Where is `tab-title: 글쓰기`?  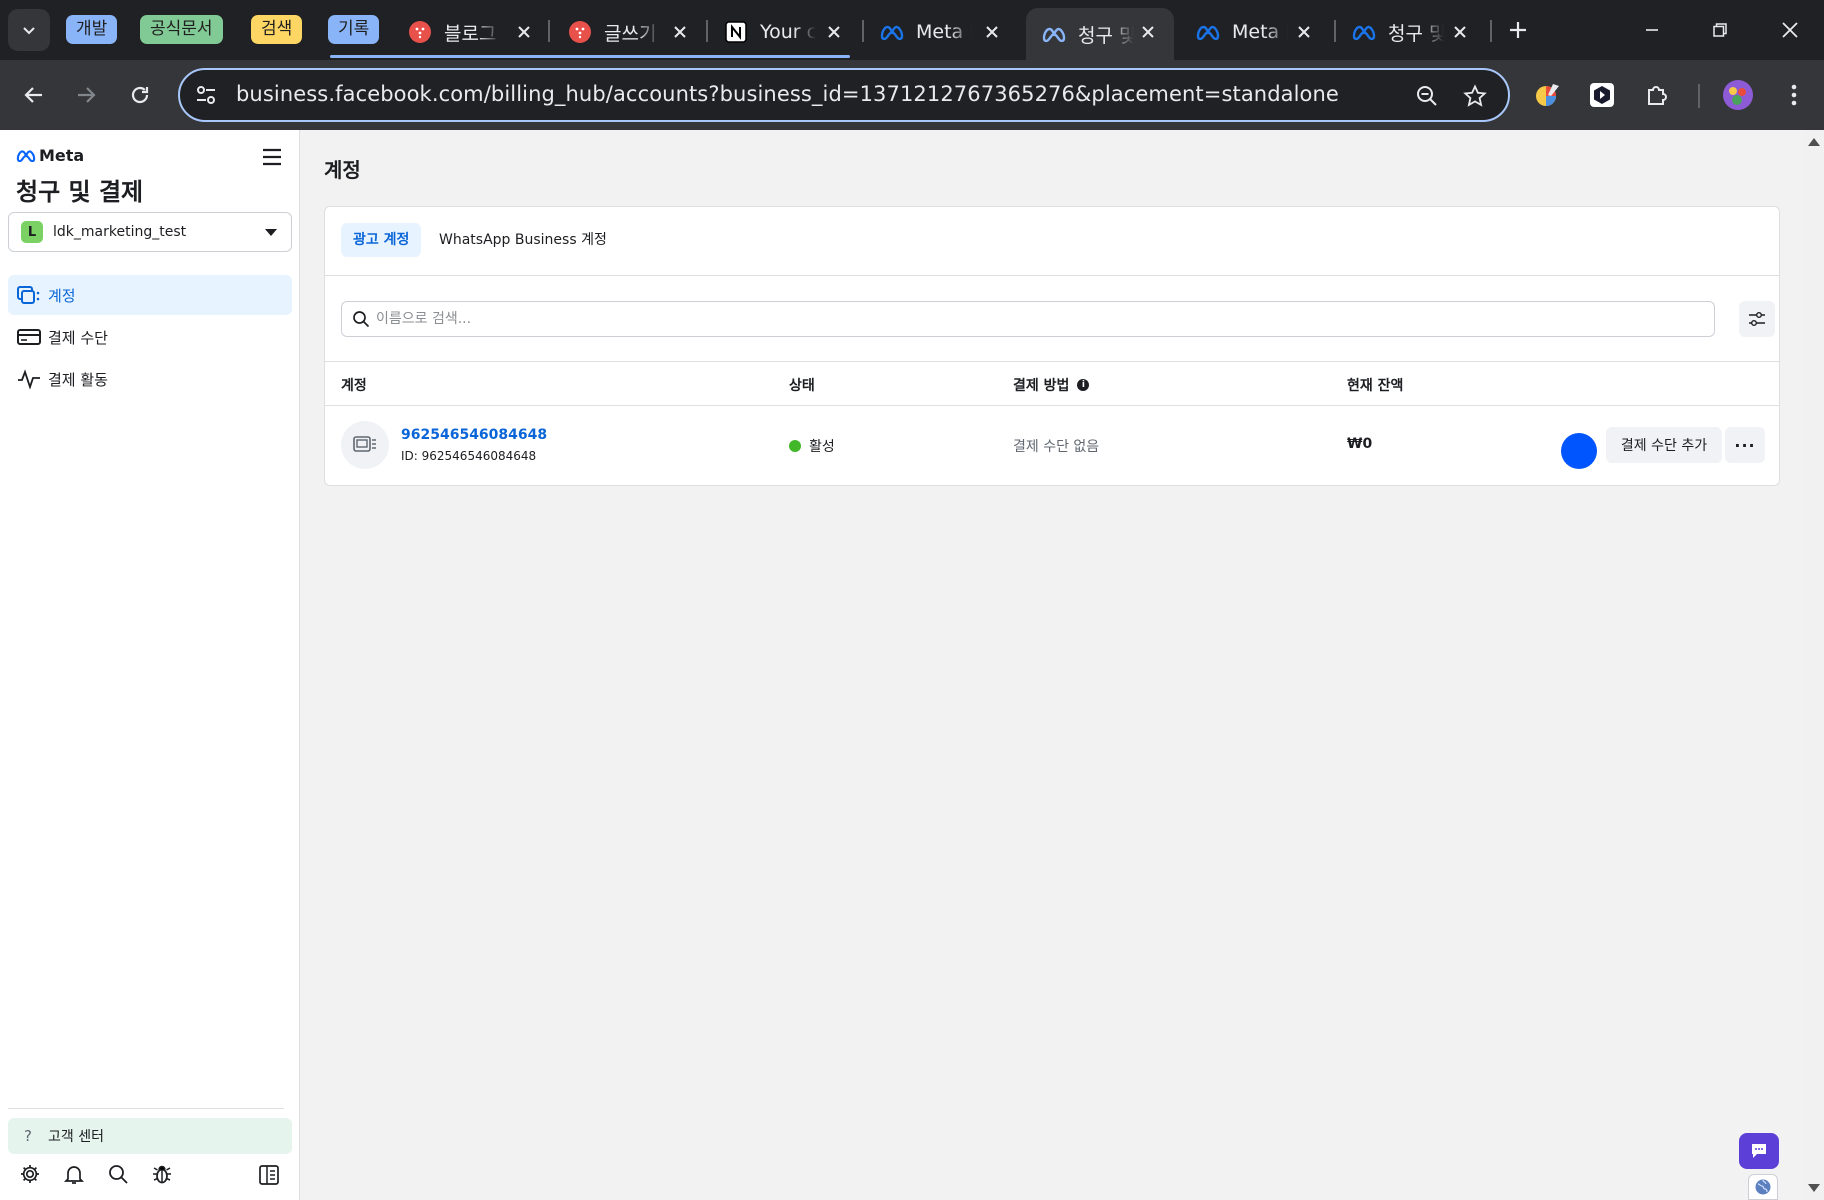 tab-title: 글쓰기 is located at coordinates (630, 33).